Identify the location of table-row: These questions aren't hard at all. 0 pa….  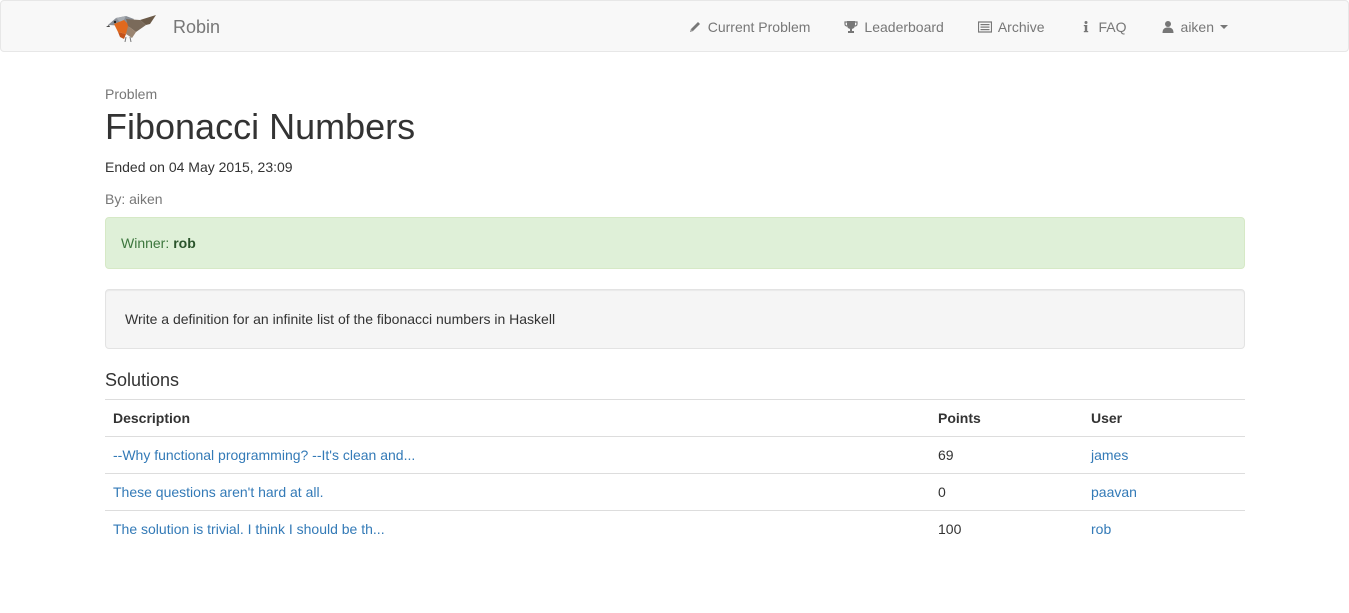
(675, 492).